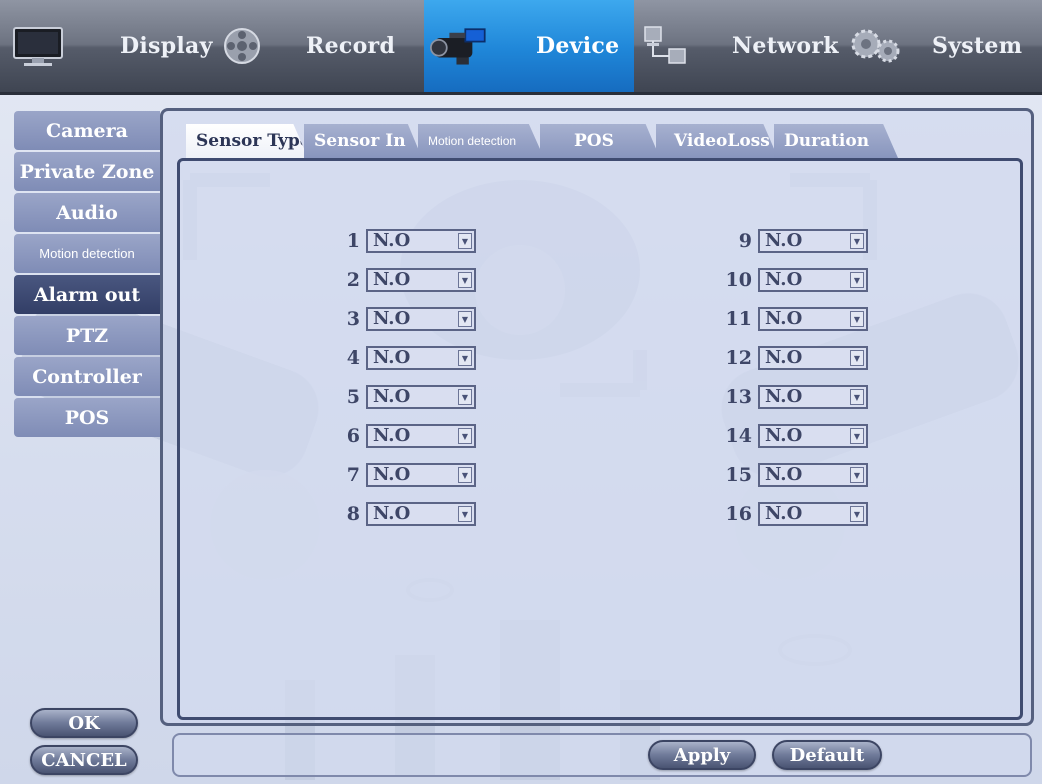 The image size is (1042, 784). What do you see at coordinates (738, 436) in the screenshot?
I see `sensor-number: 14` at bounding box center [738, 436].